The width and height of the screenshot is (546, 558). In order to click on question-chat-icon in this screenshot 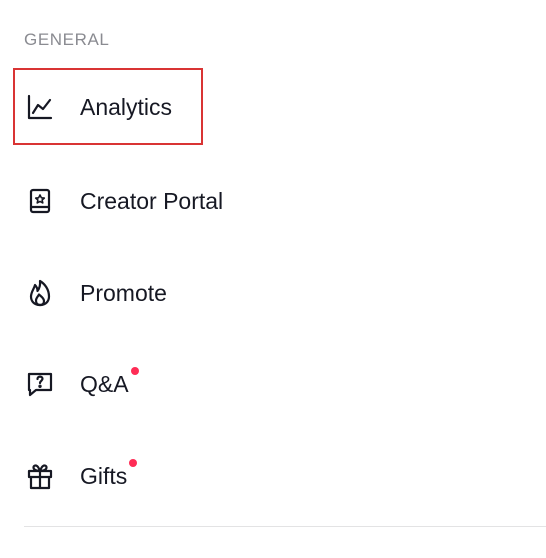, I will do `click(40, 384)`.